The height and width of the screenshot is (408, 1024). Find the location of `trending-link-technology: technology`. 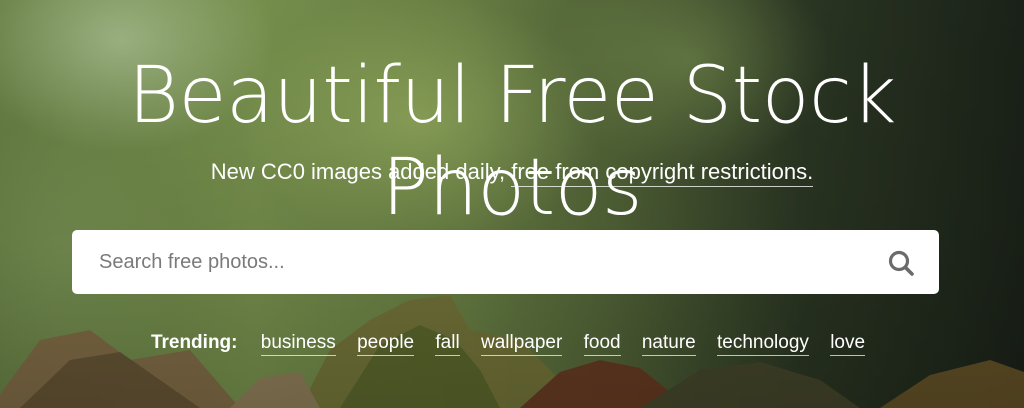

trending-link-technology: technology is located at coordinates (763, 344).